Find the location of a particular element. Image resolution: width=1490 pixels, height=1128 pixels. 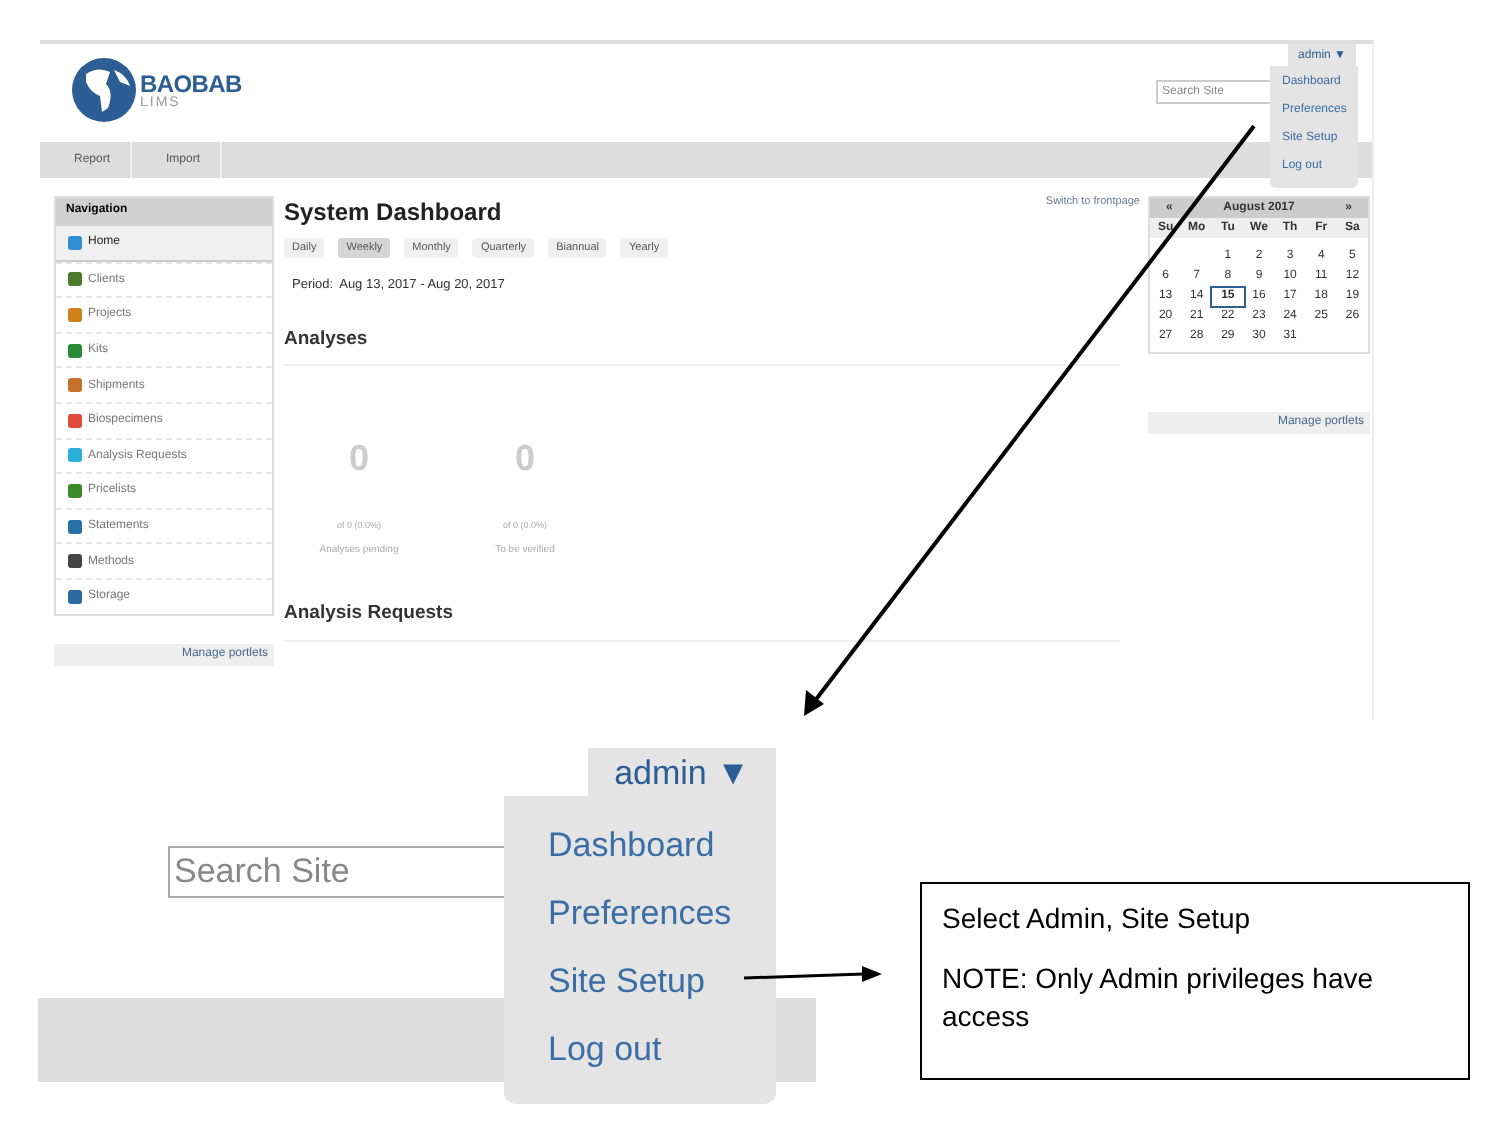

arrow is located at coordinates (812, 974).